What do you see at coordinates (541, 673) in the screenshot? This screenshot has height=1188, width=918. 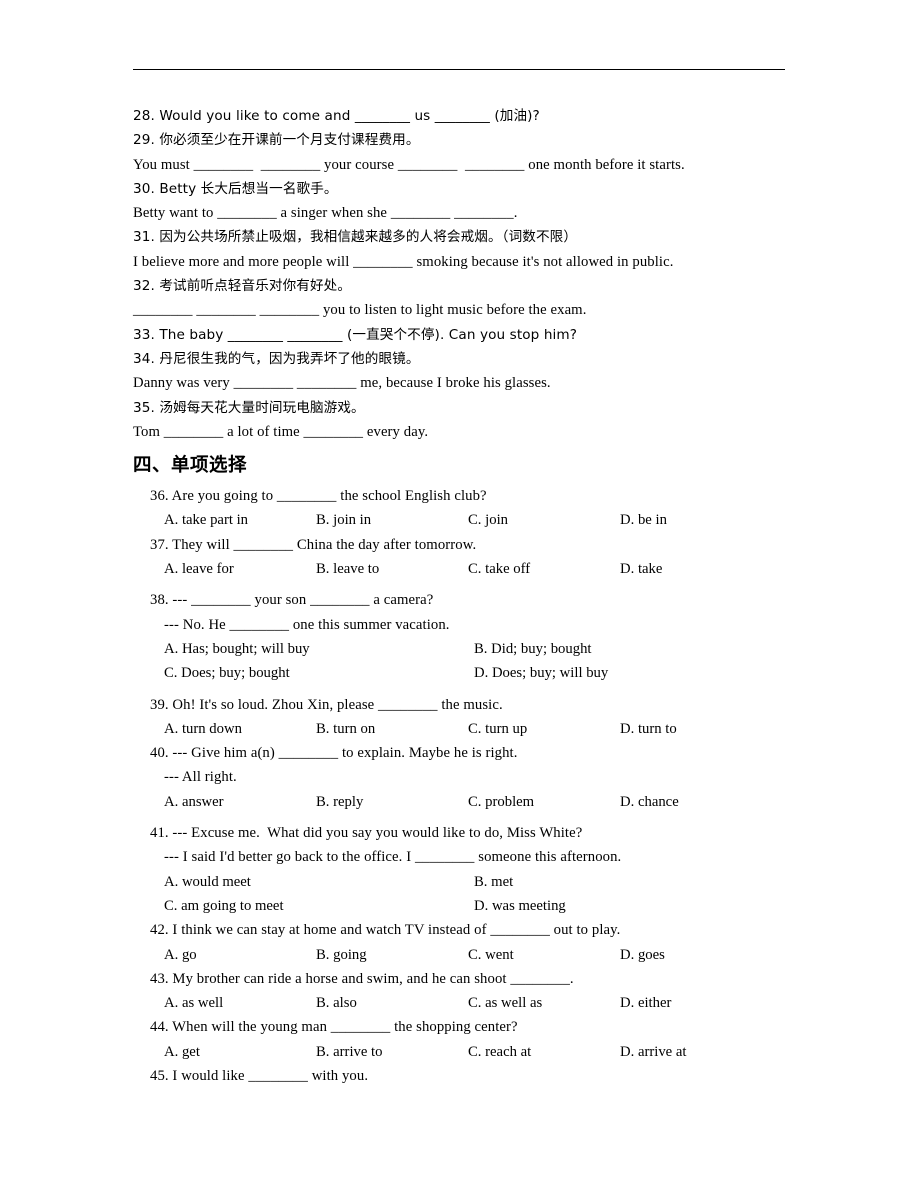 I see `option-choice: D. Does; buy; will buy` at bounding box center [541, 673].